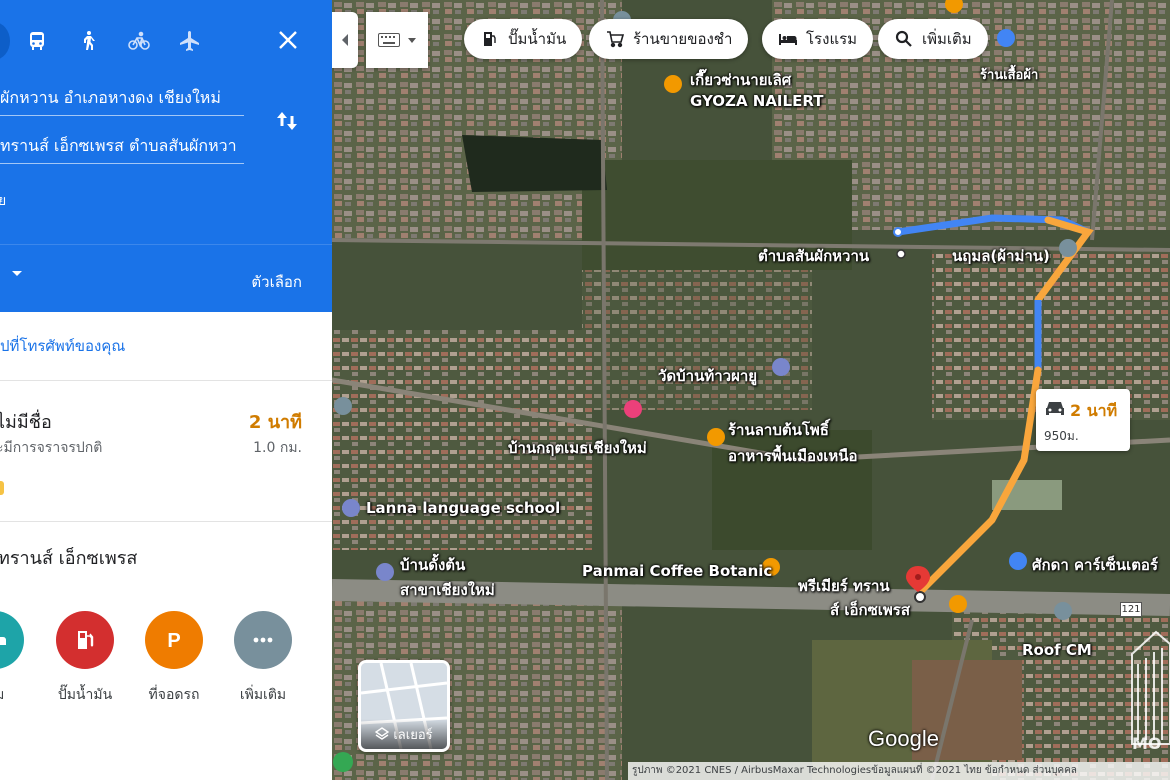 The width and height of the screenshot is (1170, 780). Describe the element at coordinates (1009, 74) in the screenshot. I see `map-label-clothes-shop: ร้านเสื้อผ้า` at that location.